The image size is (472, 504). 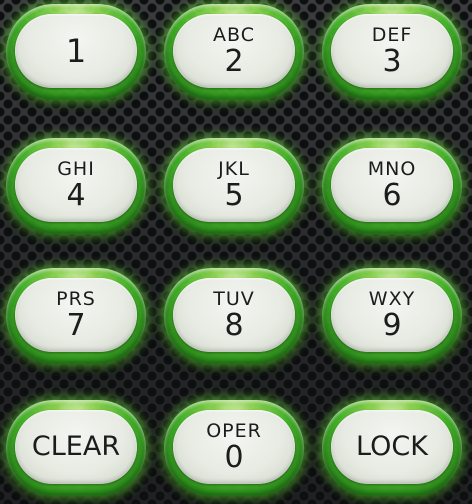 I want to click on key-7-face: PRS 7, so click(x=76, y=315).